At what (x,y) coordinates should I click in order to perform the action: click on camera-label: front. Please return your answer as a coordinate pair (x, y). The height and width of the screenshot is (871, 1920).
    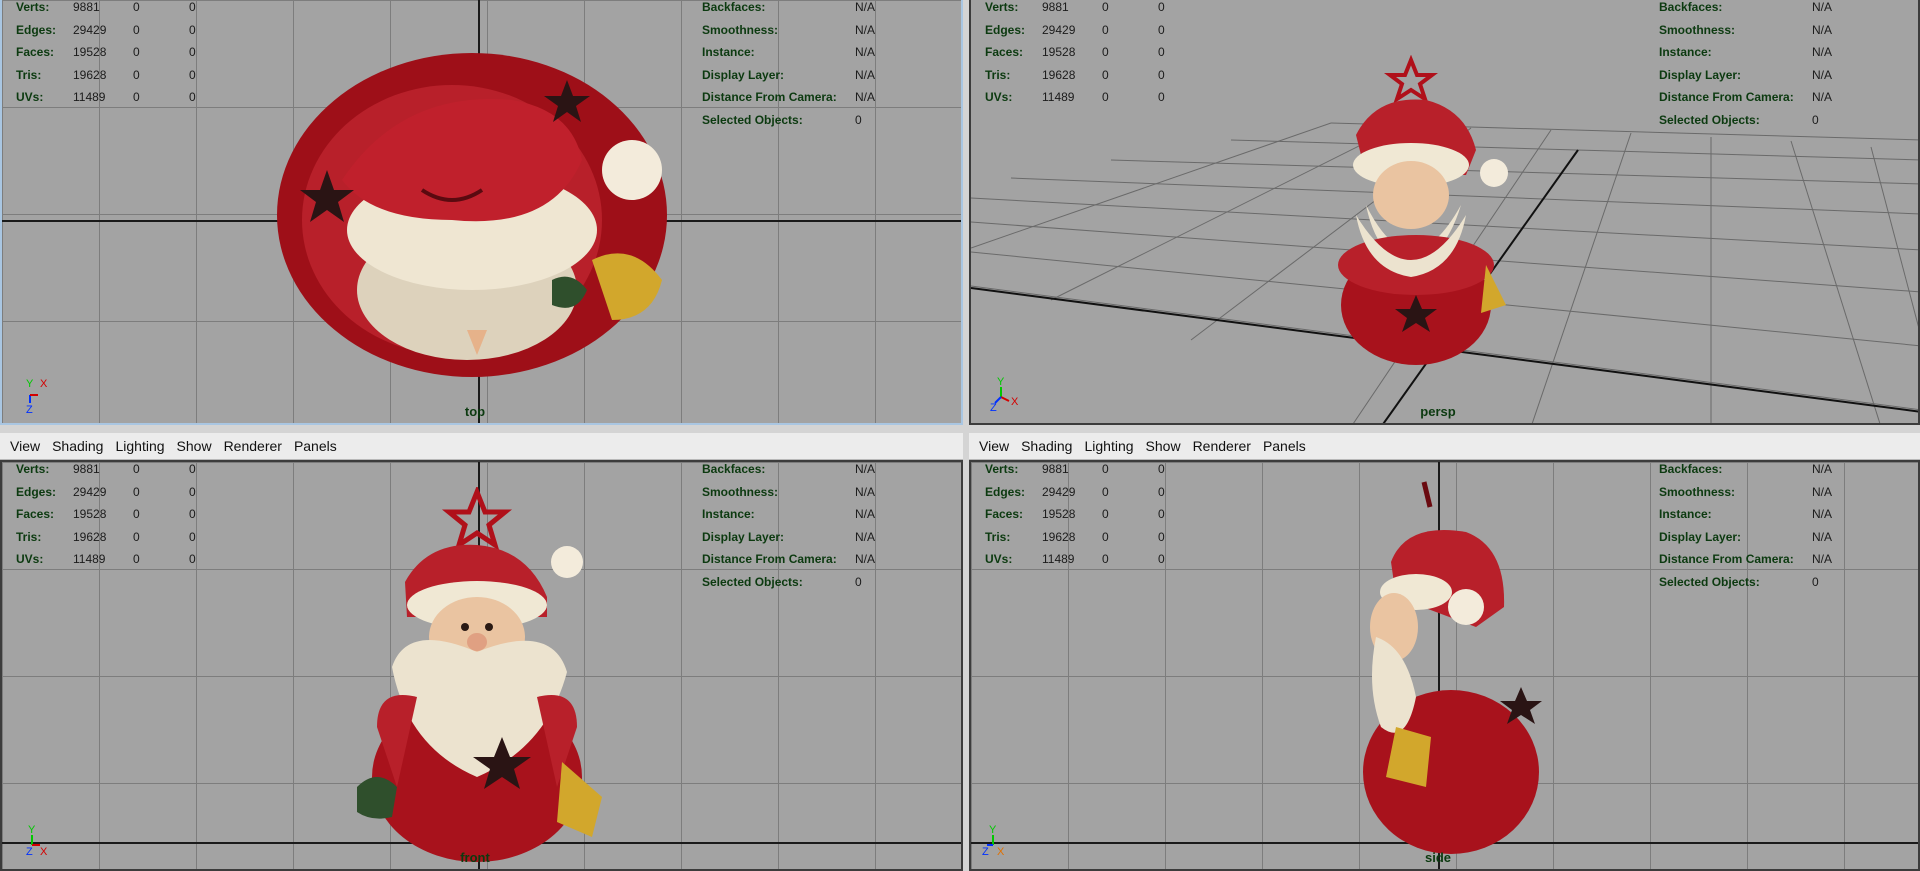
    Looking at the image, I should click on (475, 857).